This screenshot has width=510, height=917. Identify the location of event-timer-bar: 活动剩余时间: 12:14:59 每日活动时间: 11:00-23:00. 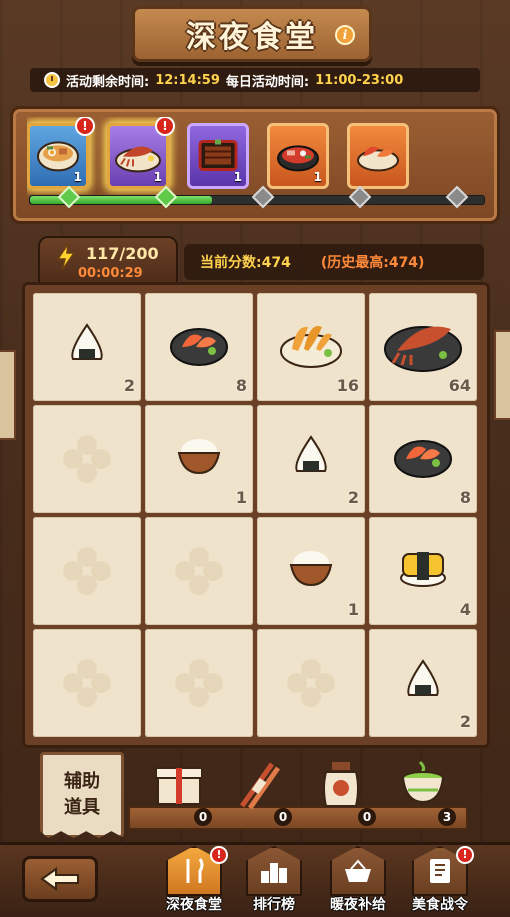
(255, 80).